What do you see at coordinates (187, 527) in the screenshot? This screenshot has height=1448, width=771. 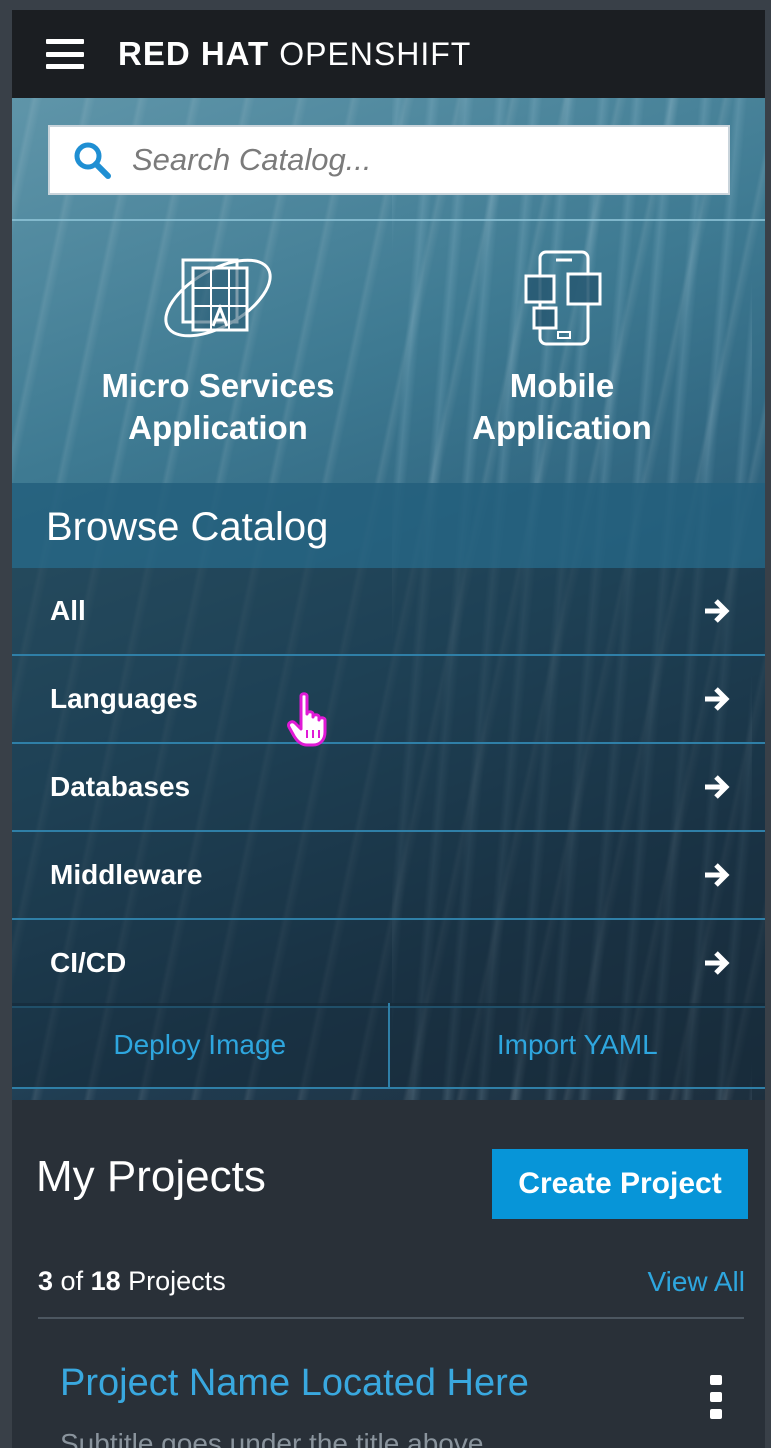 I see `browse-catalog-title: Browse Catalog` at bounding box center [187, 527].